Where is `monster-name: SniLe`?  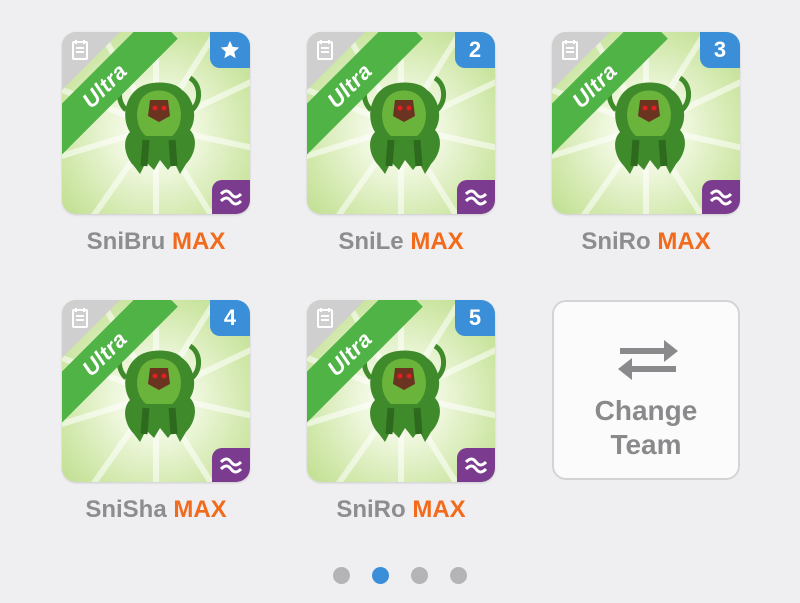
monster-name: SniLe is located at coordinates (371, 241).